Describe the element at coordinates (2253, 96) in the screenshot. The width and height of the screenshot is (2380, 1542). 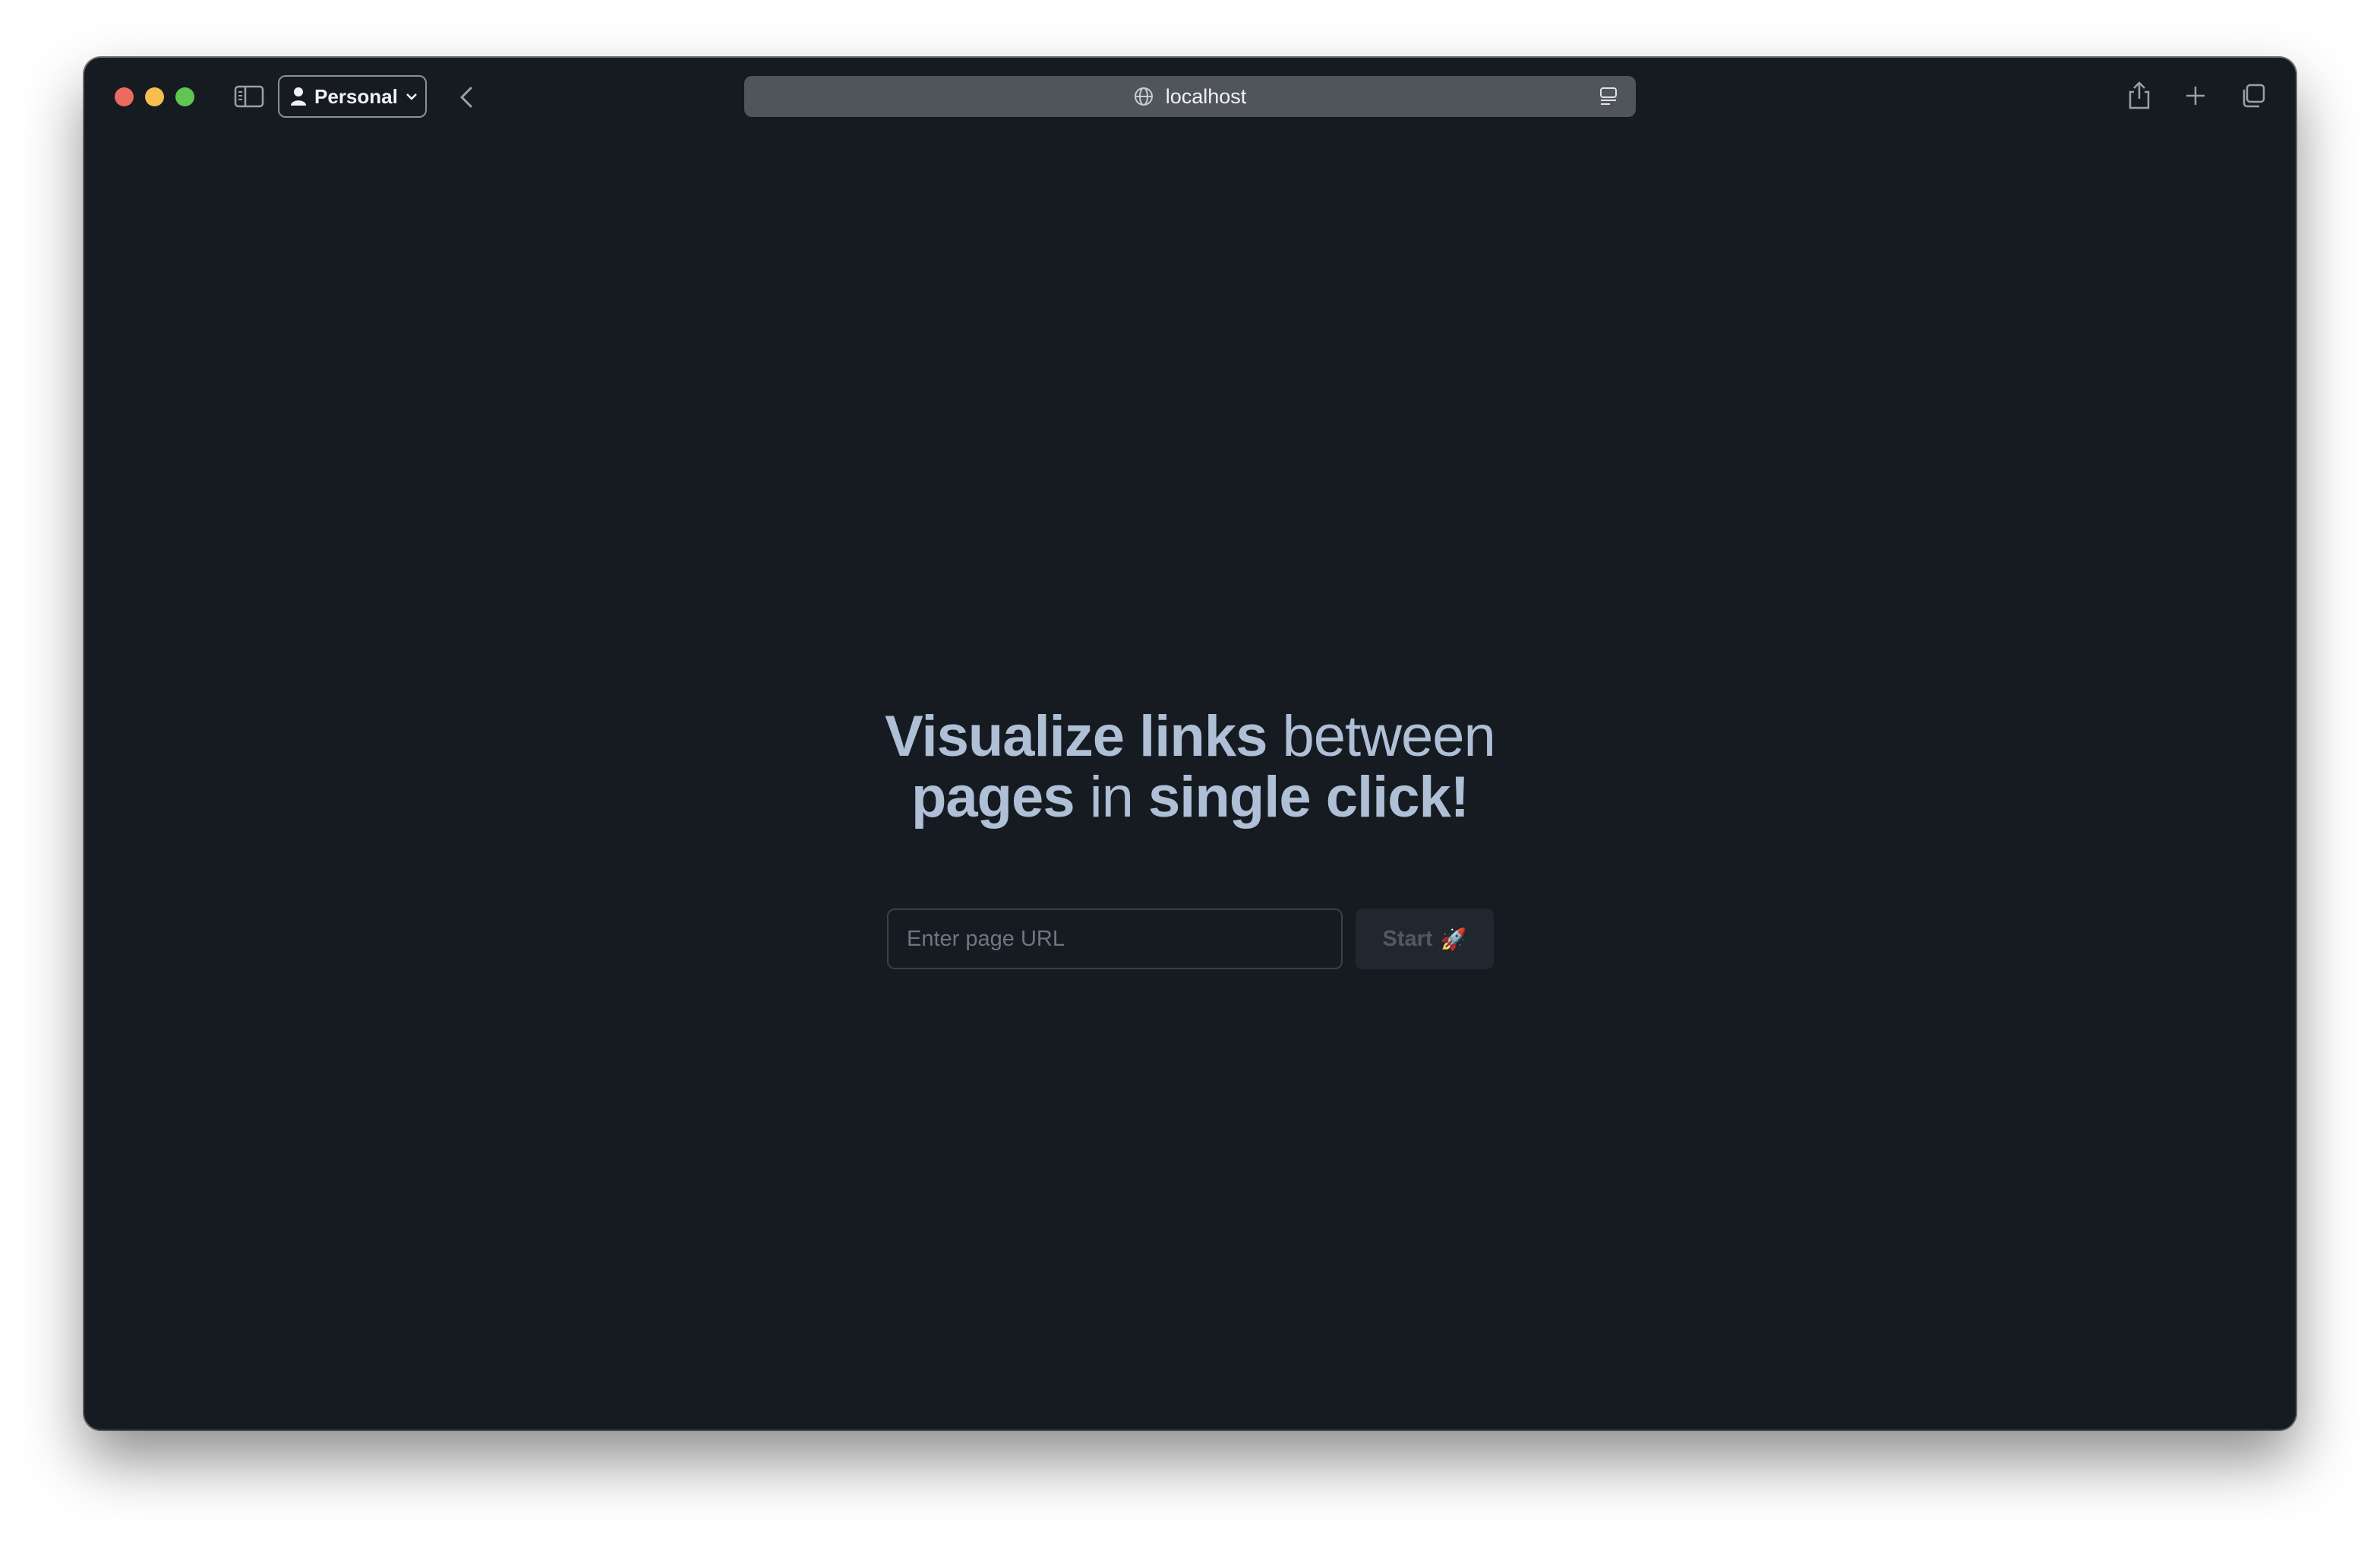
I see `tab-overview-icon` at that location.